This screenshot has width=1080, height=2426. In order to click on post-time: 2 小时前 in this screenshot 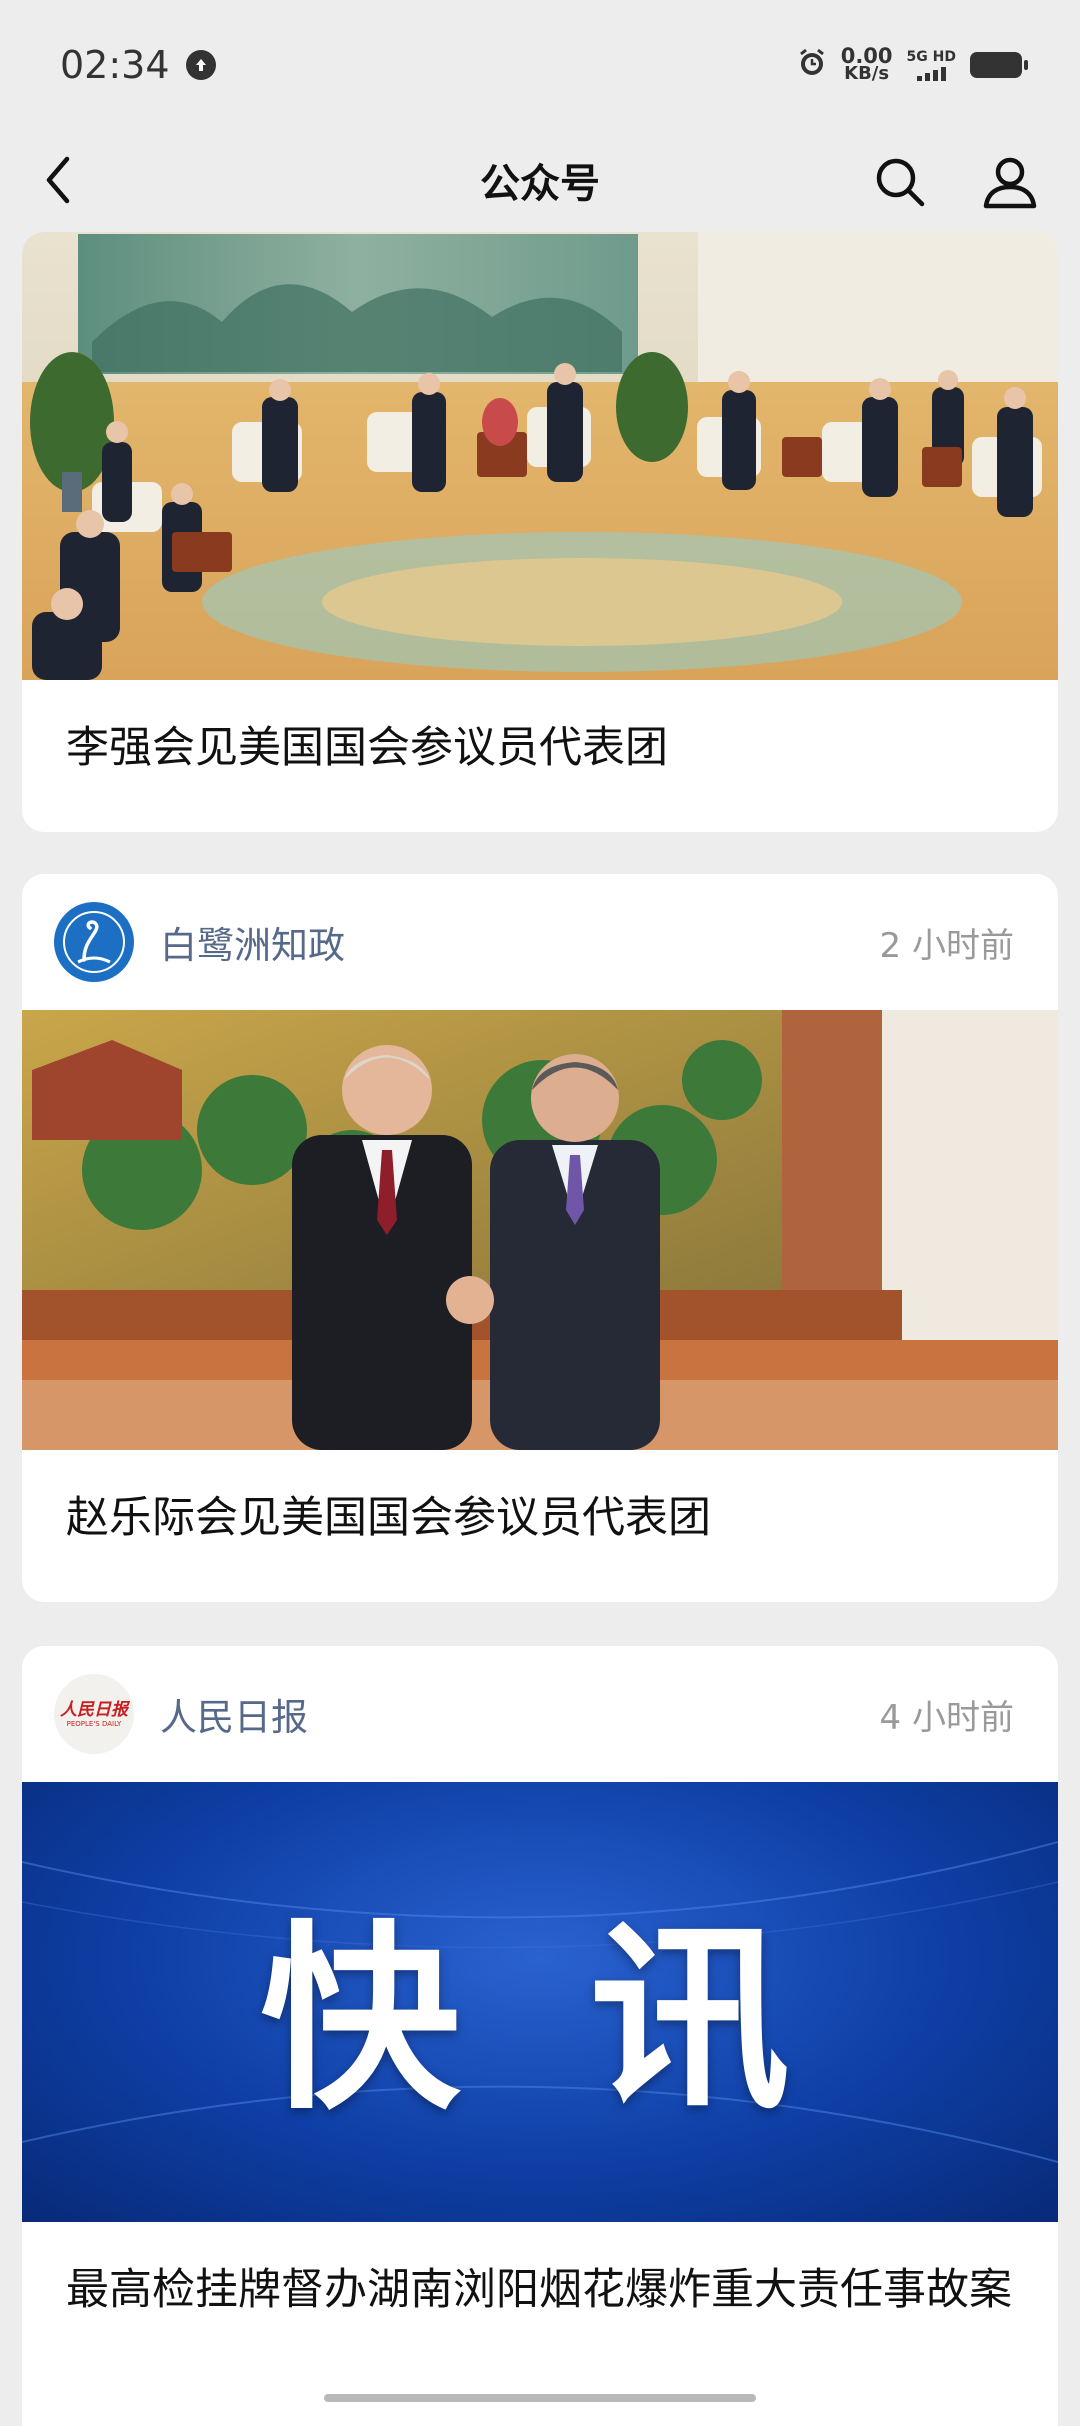, I will do `click(946, 945)`.